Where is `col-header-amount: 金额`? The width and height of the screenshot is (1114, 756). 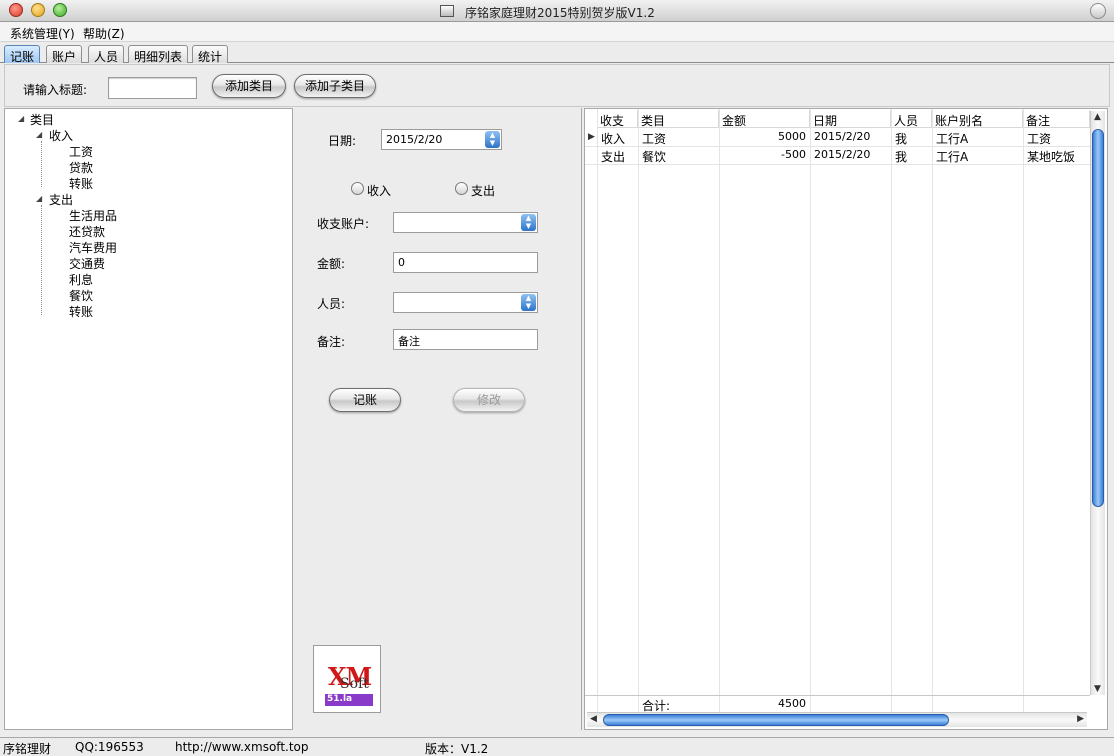
col-header-amount: 金额 is located at coordinates (764, 119).